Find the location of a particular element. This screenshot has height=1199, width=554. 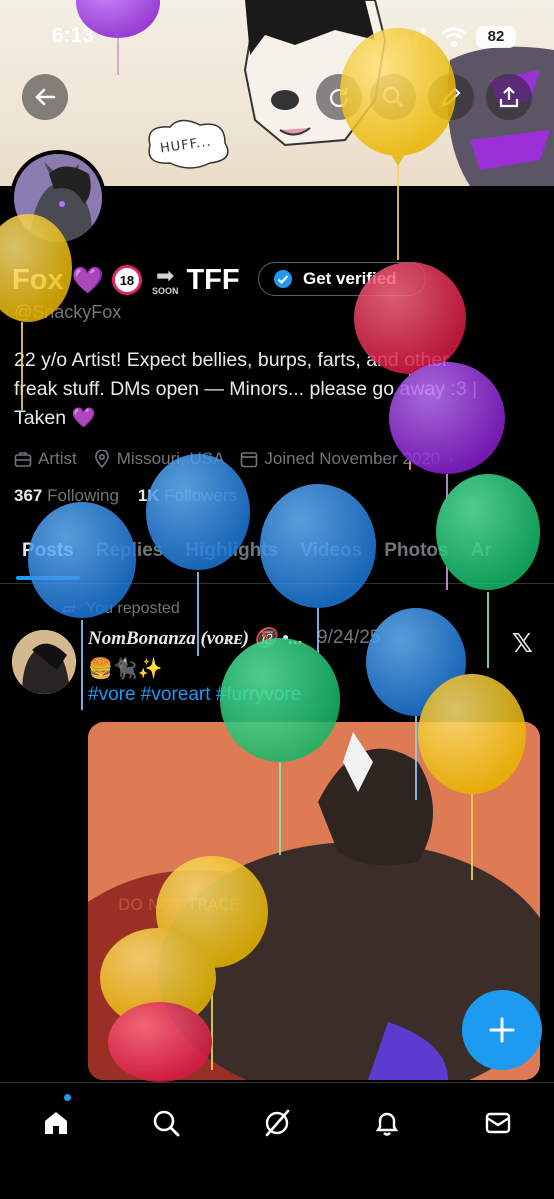

nav-notifications is located at coordinates (387, 1123).